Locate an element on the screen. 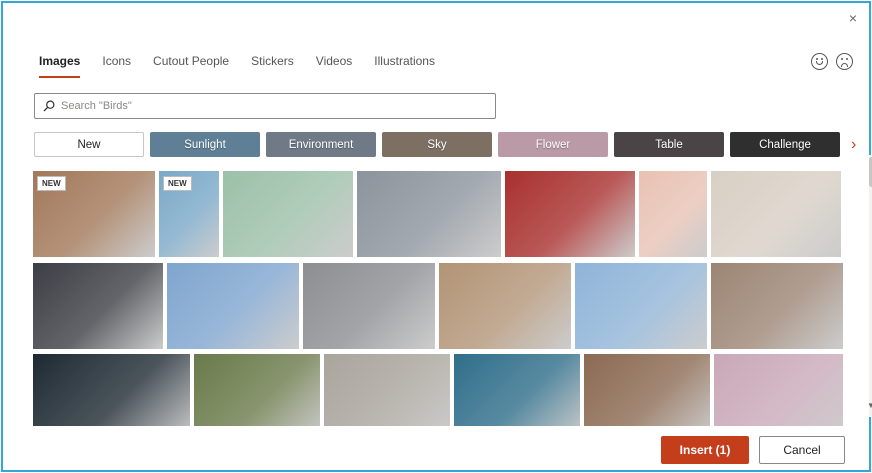 This screenshot has width=872, height=473. smiley-icon is located at coordinates (819, 61).